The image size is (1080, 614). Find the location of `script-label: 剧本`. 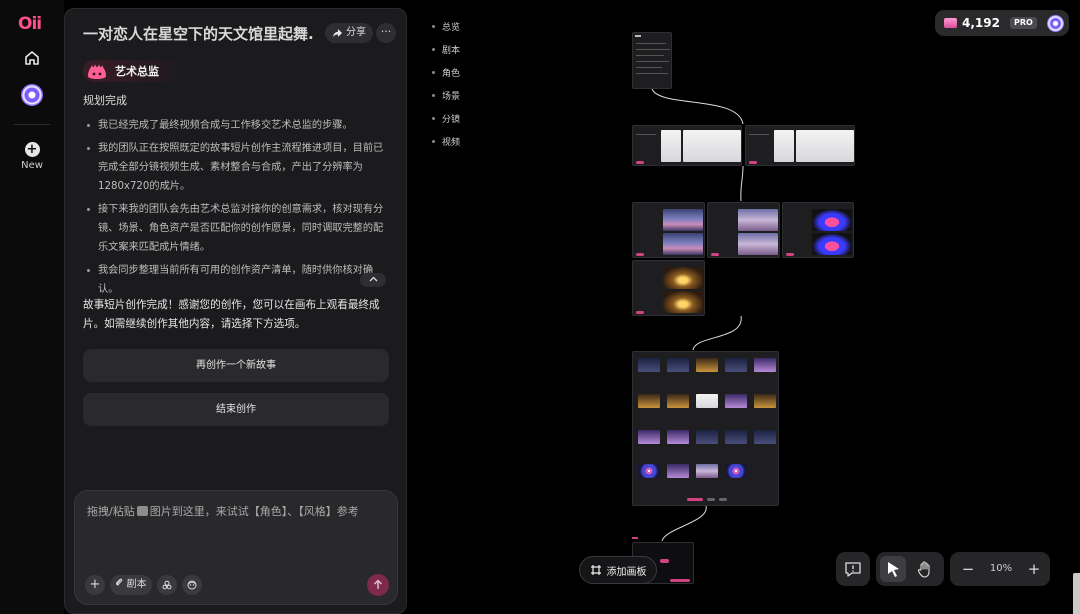

script-label: 剧本 is located at coordinates (136, 584).